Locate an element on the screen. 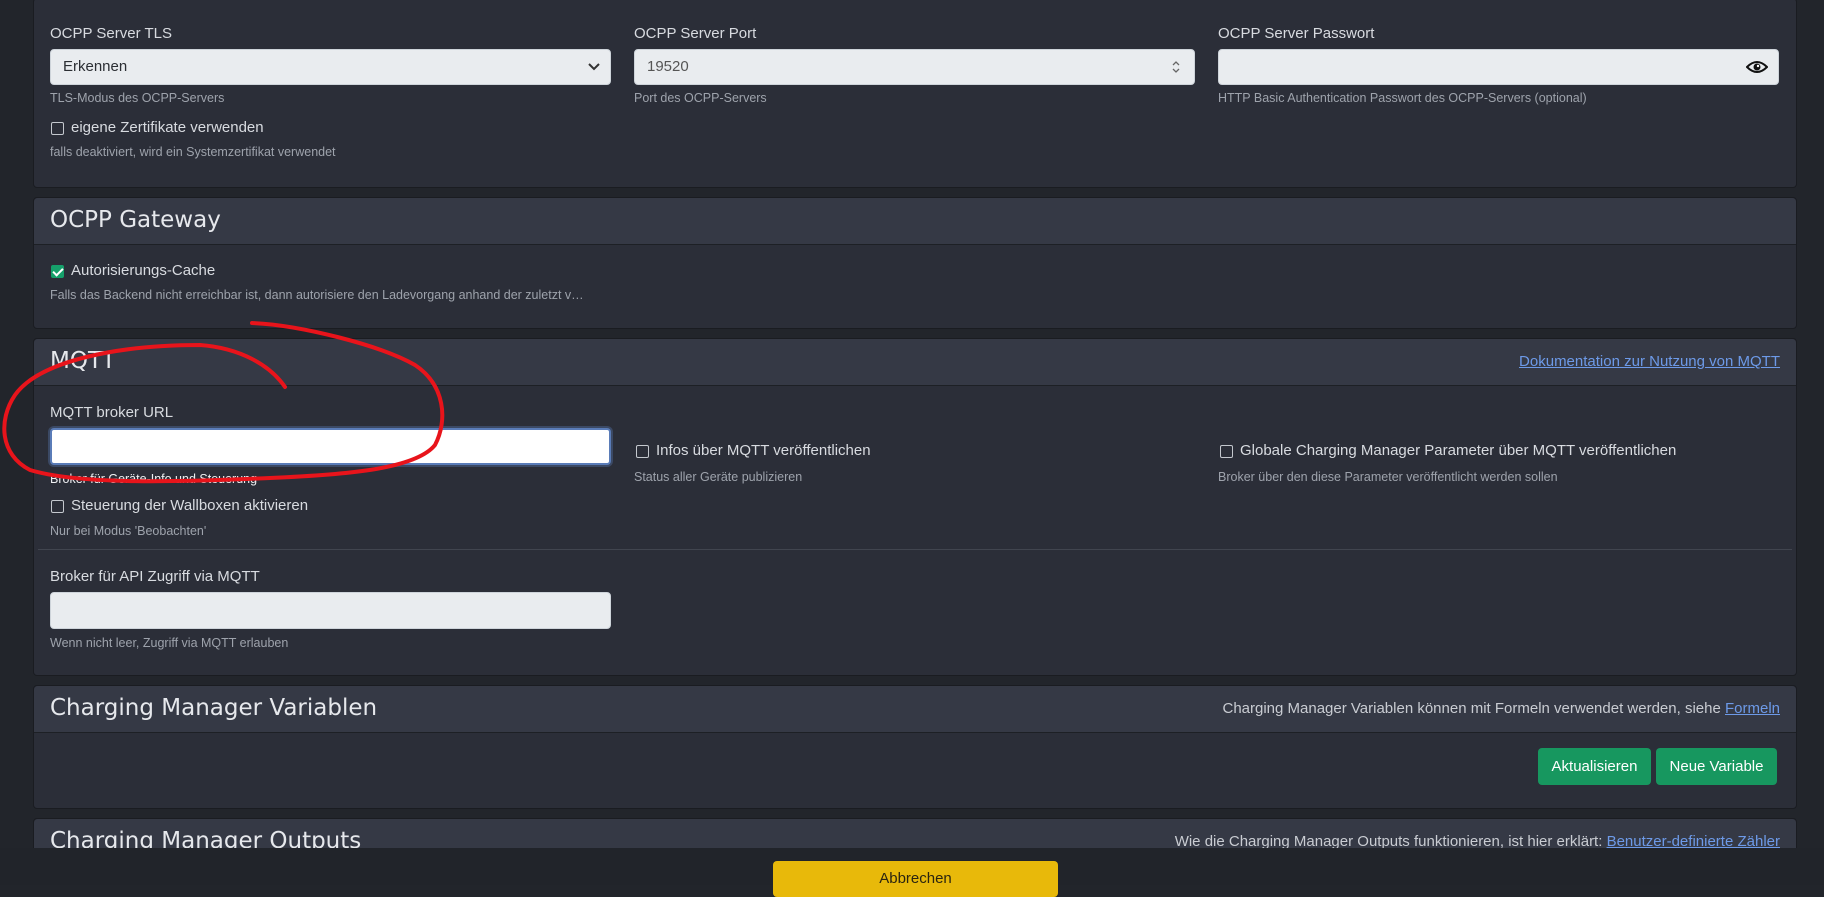 The width and height of the screenshot is (1824, 897). variables-title: Charging Manager Variablen is located at coordinates (214, 708).